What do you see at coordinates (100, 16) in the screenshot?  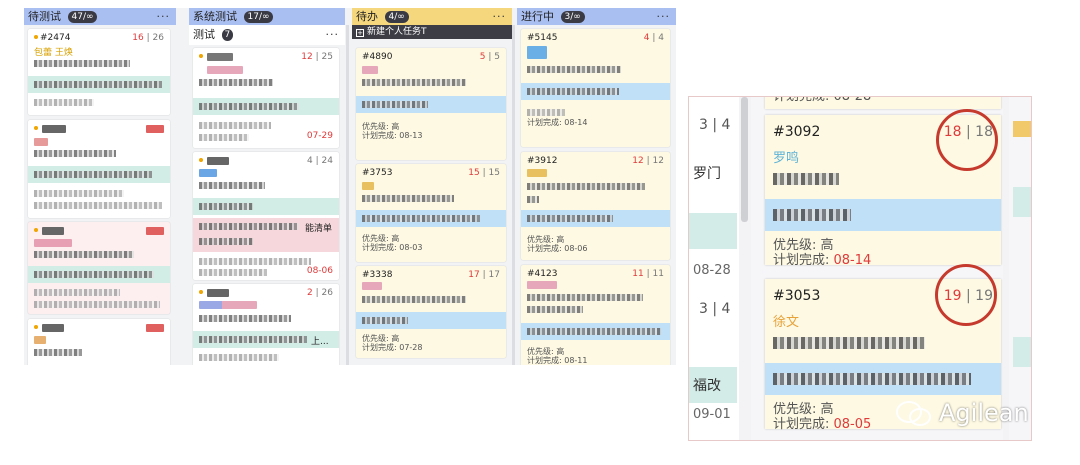 I see `column-header: 待测试 47/∞ ···` at bounding box center [100, 16].